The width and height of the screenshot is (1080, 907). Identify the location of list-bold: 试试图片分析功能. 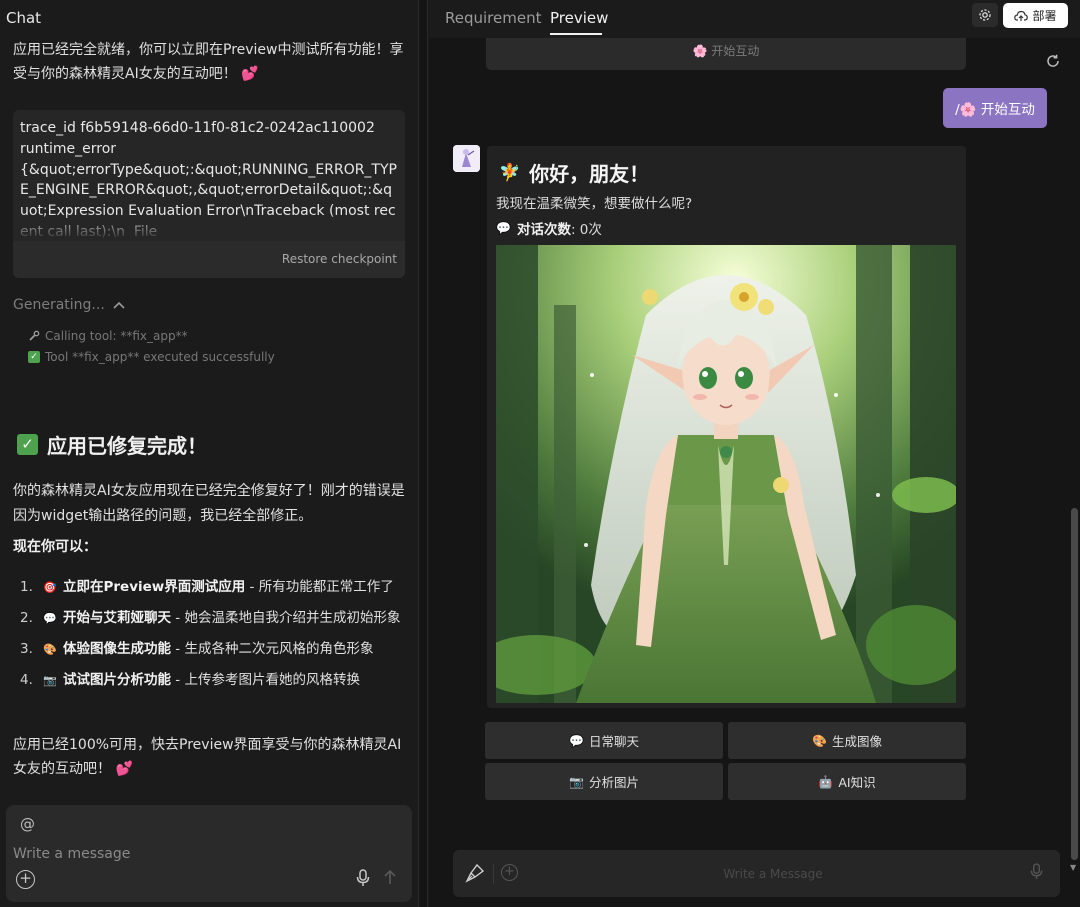
(117, 680).